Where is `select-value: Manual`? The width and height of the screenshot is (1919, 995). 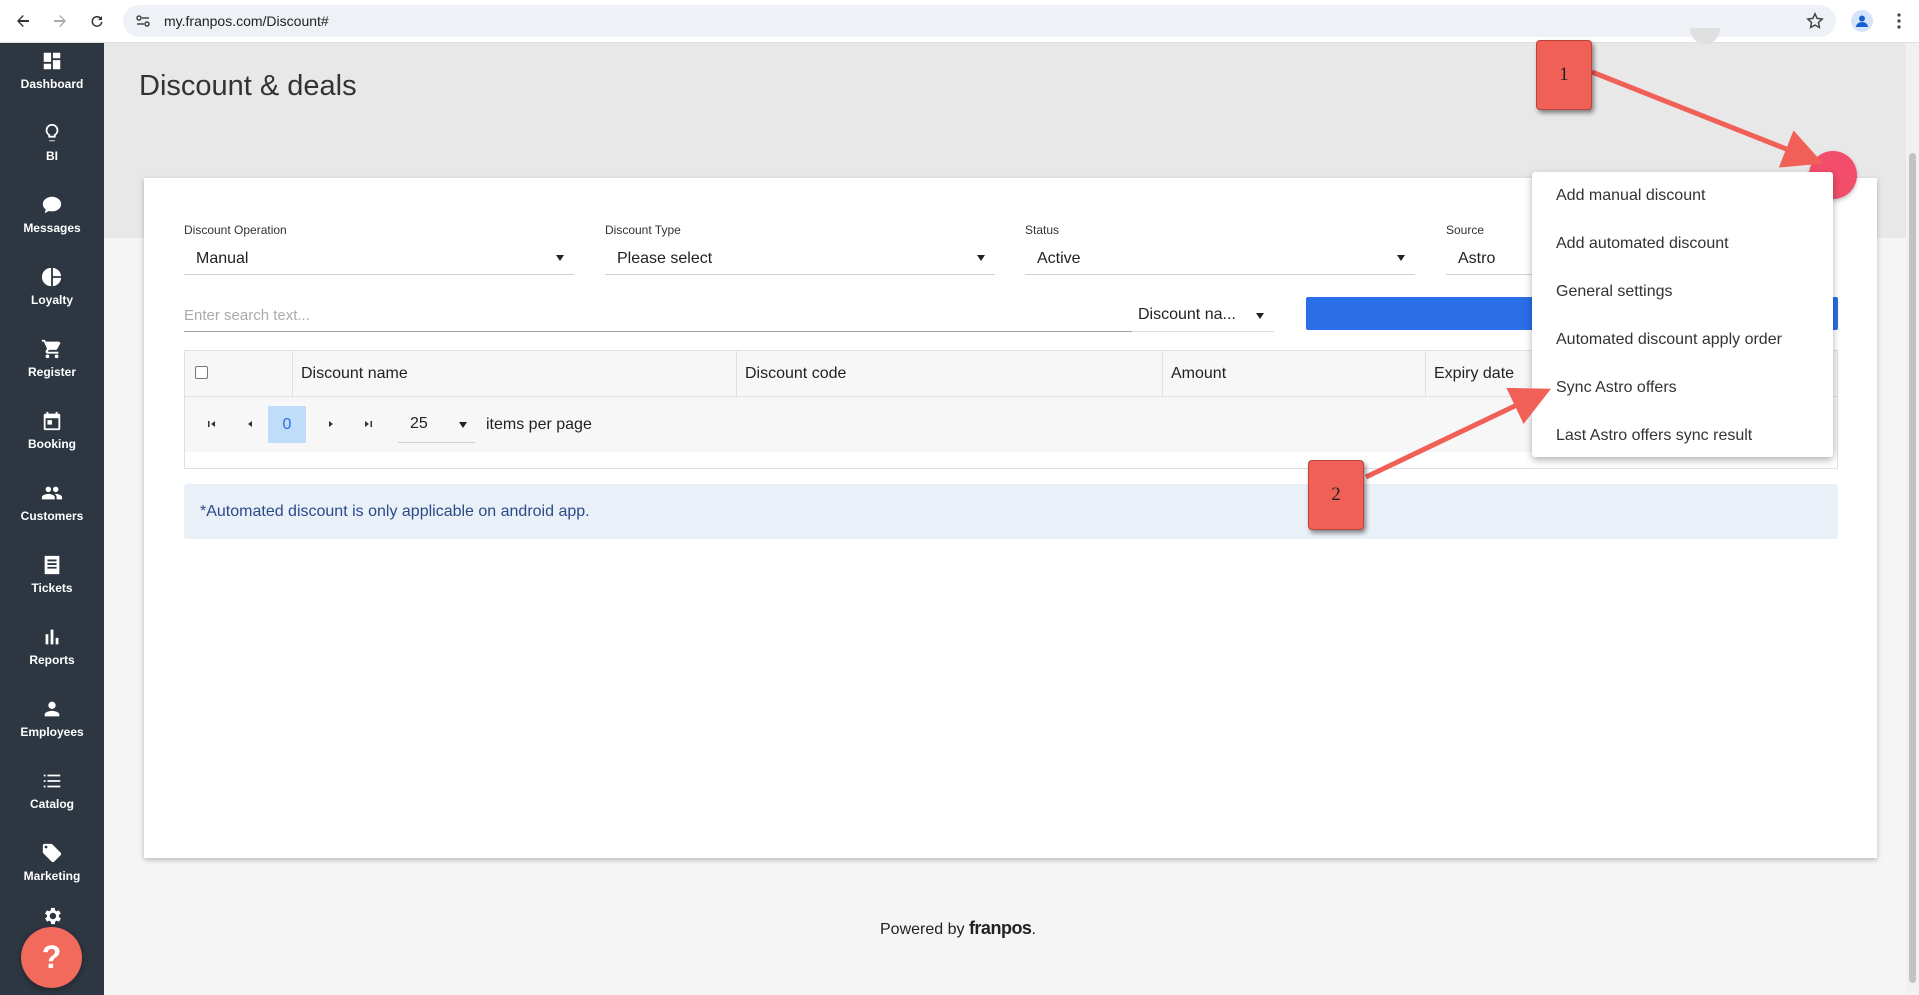 select-value: Manual is located at coordinates (222, 258).